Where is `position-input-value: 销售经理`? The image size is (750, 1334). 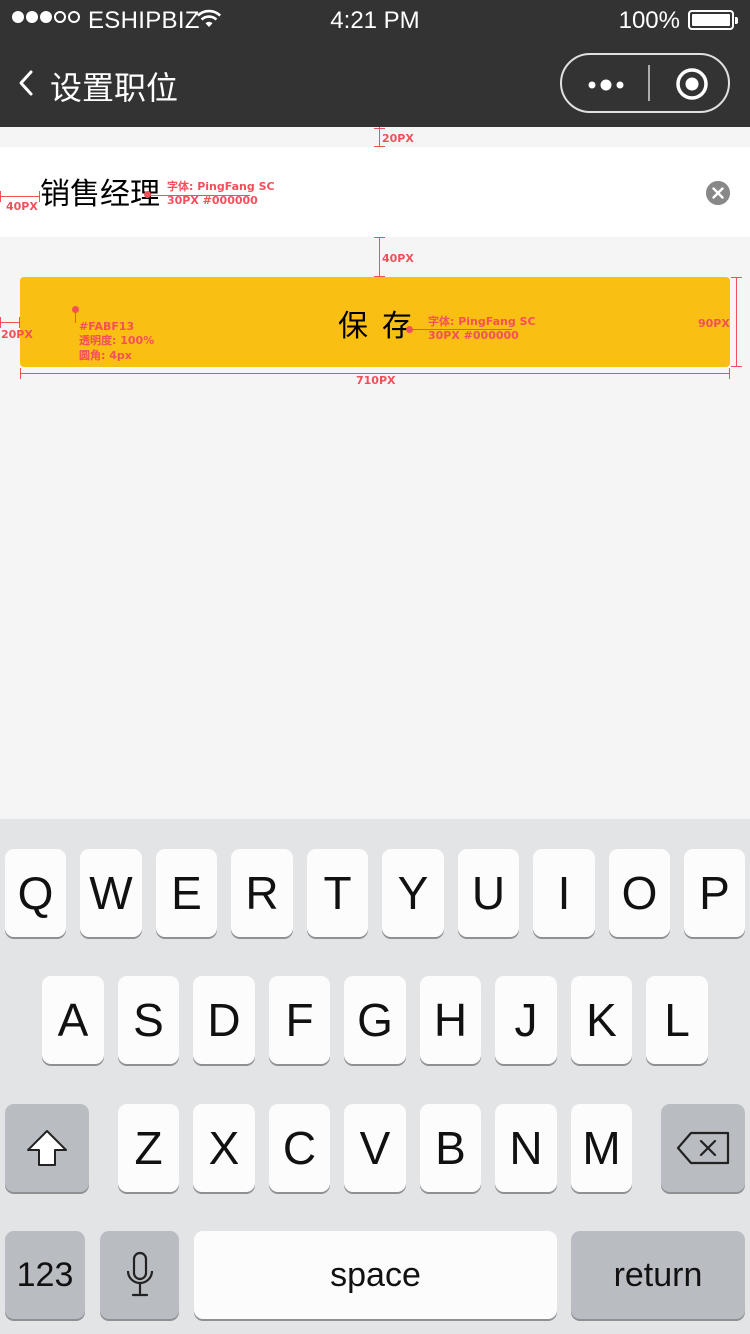 position-input-value: 销售经理 is located at coordinates (100, 191).